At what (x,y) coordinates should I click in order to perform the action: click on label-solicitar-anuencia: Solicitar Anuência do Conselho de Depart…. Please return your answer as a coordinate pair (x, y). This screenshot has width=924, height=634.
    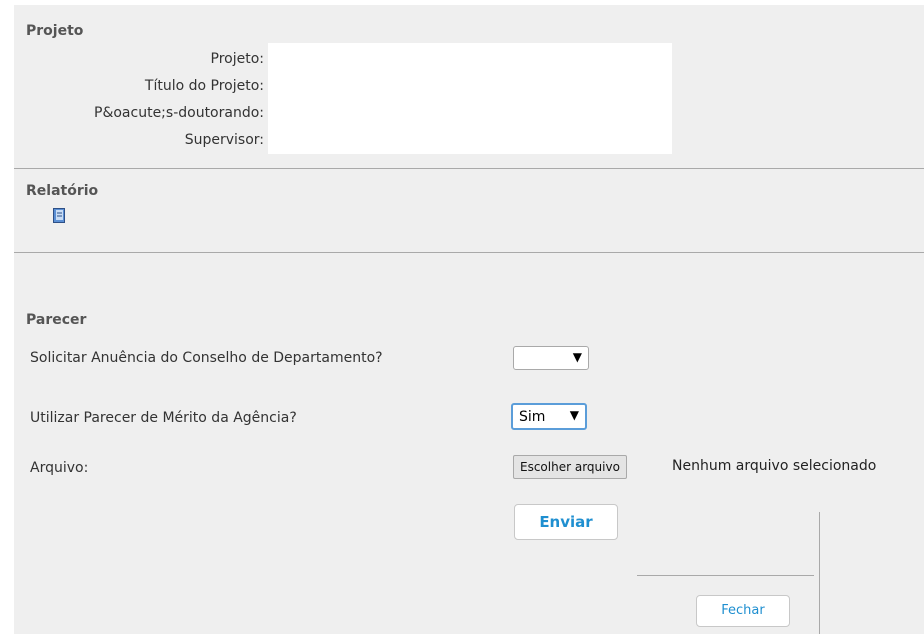
    Looking at the image, I should click on (206, 358).